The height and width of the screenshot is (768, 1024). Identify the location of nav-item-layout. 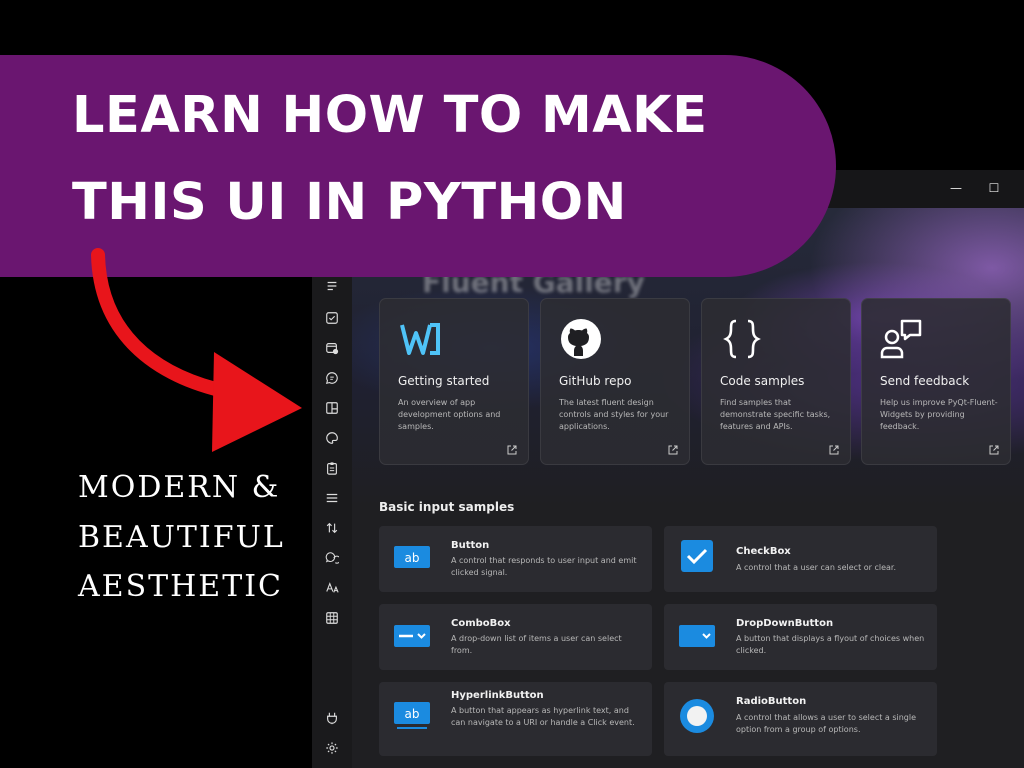
(332, 408).